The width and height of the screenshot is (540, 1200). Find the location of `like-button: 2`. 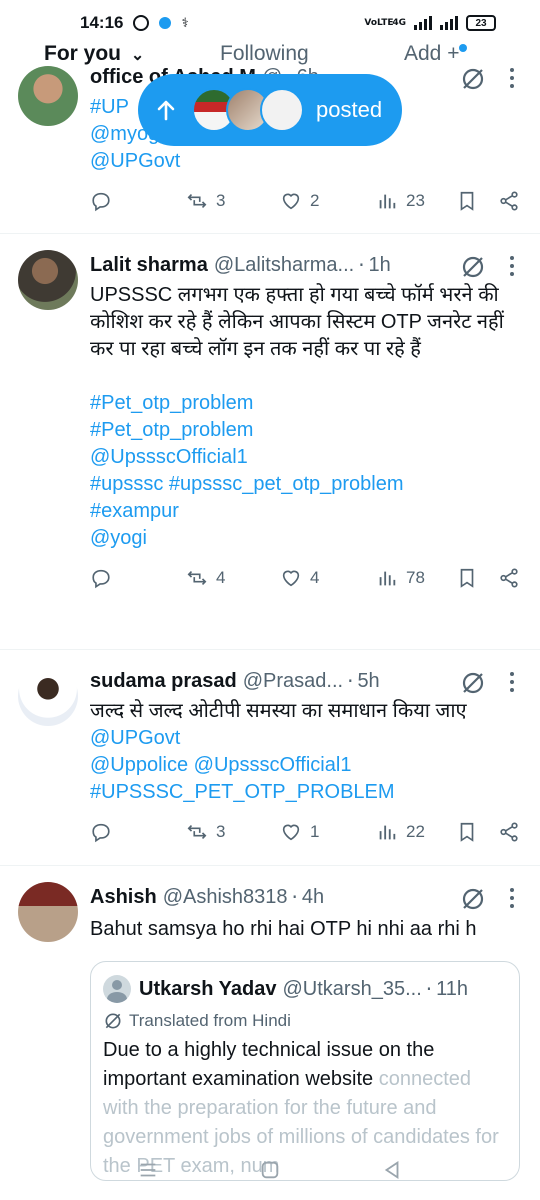

like-button: 2 is located at coordinates (299, 201).